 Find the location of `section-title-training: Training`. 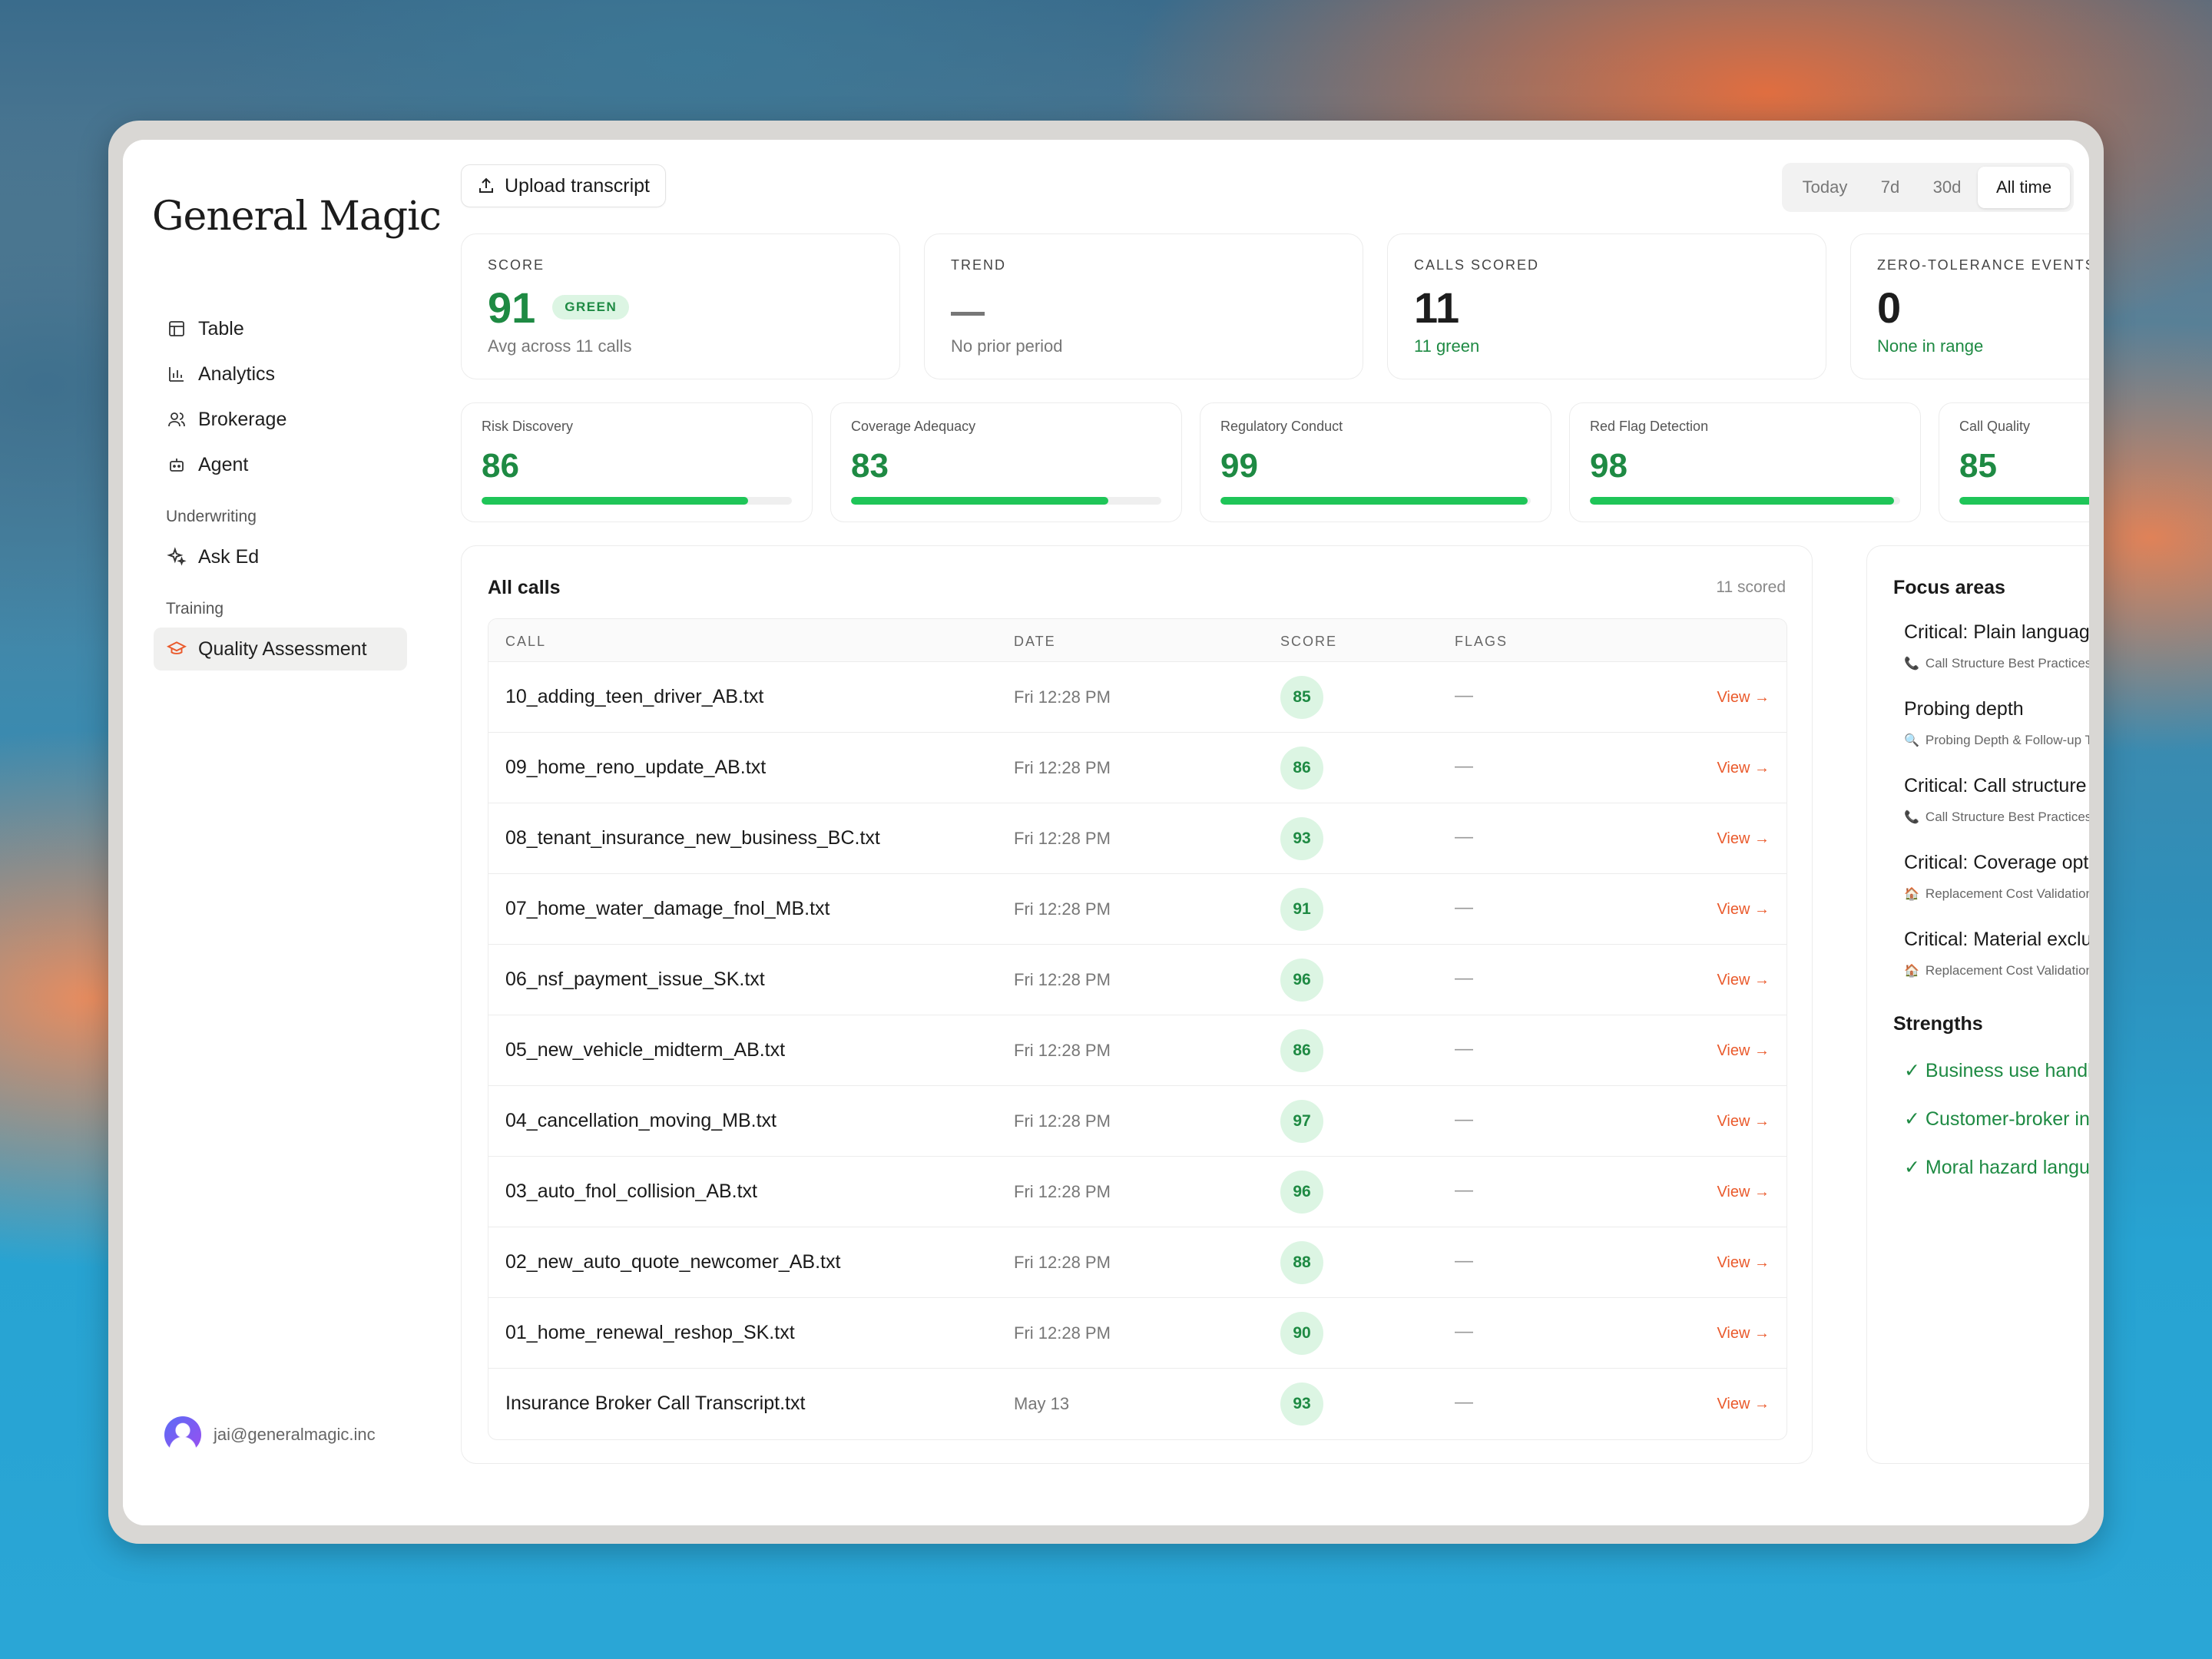

section-title-training: Training is located at coordinates (195, 609).